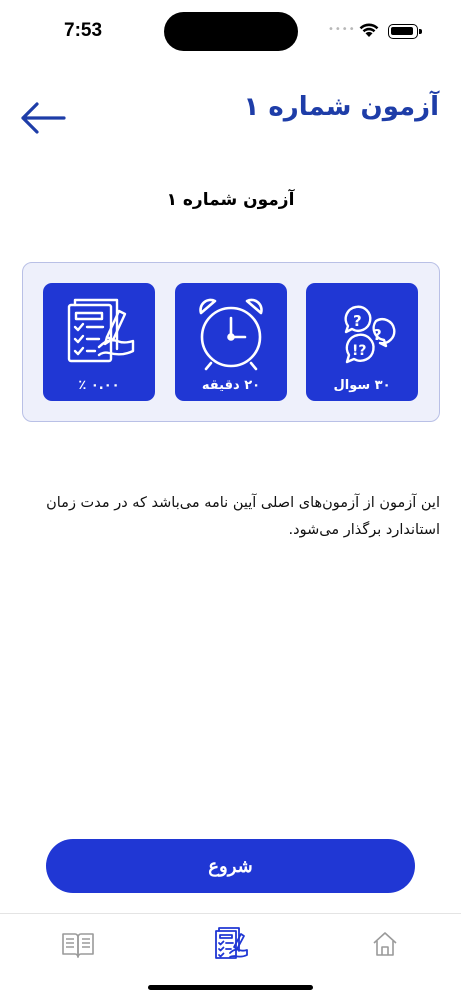  Describe the element at coordinates (369, 30) in the screenshot. I see `wifi-icon` at that location.